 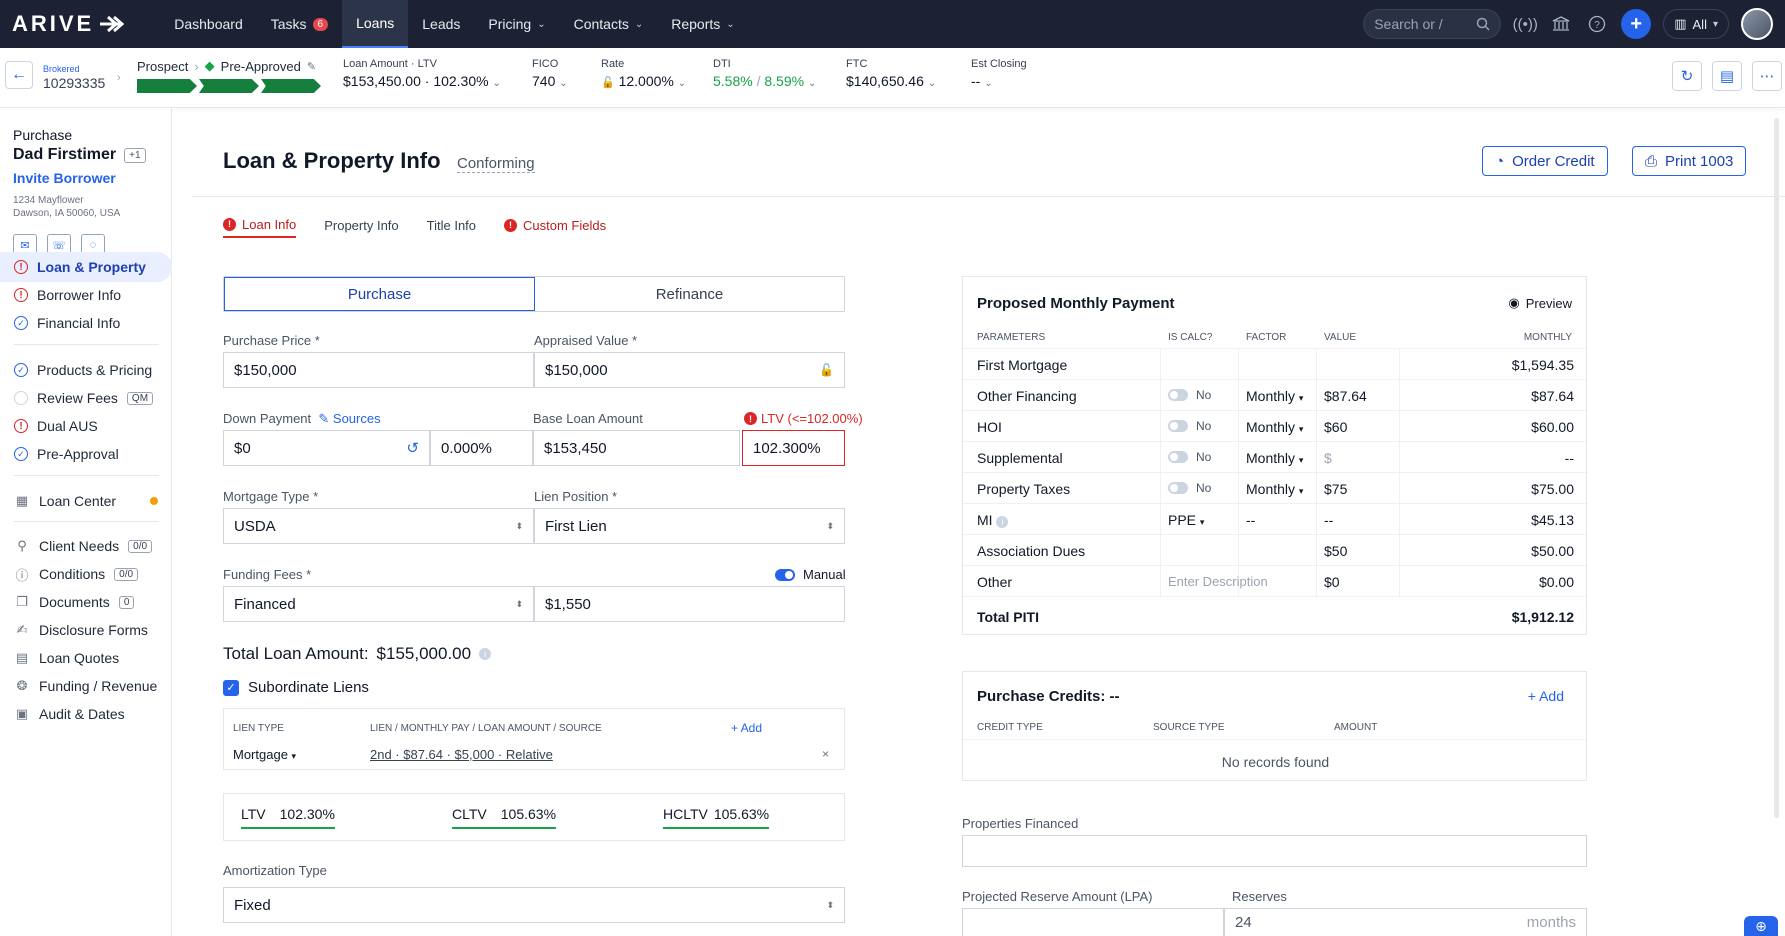 What do you see at coordinates (1332, 582) in the screenshot?
I see `value-input: $0` at bounding box center [1332, 582].